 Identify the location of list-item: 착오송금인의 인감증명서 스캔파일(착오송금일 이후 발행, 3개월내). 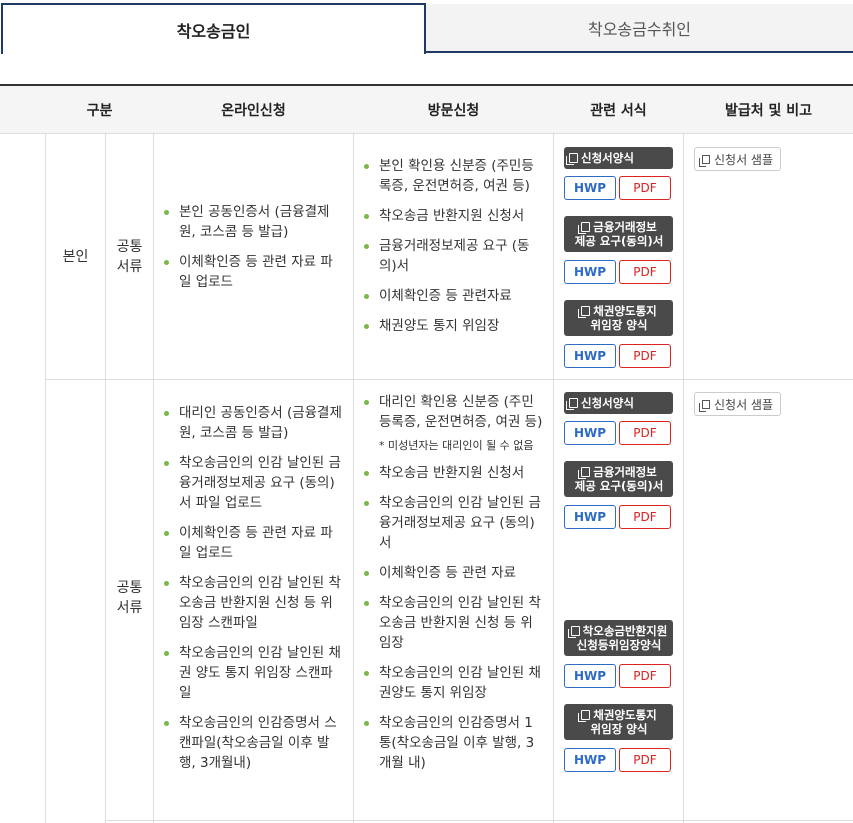
(254, 743).